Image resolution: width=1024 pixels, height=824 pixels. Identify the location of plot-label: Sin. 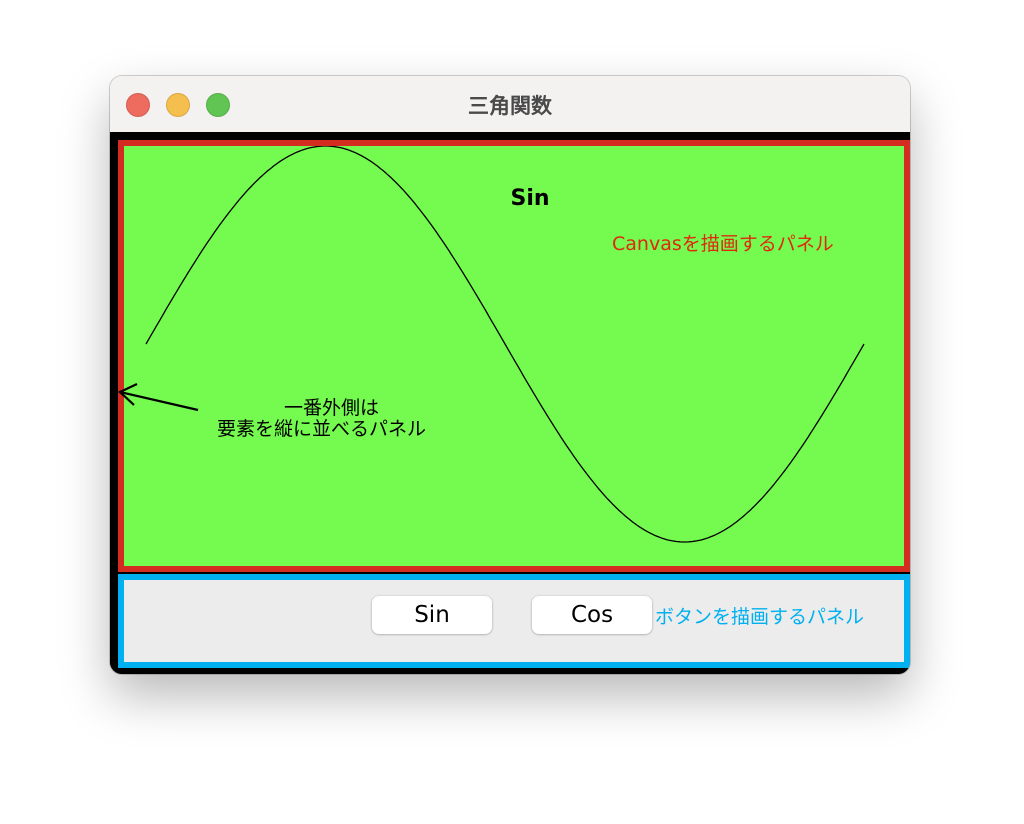
(529, 198).